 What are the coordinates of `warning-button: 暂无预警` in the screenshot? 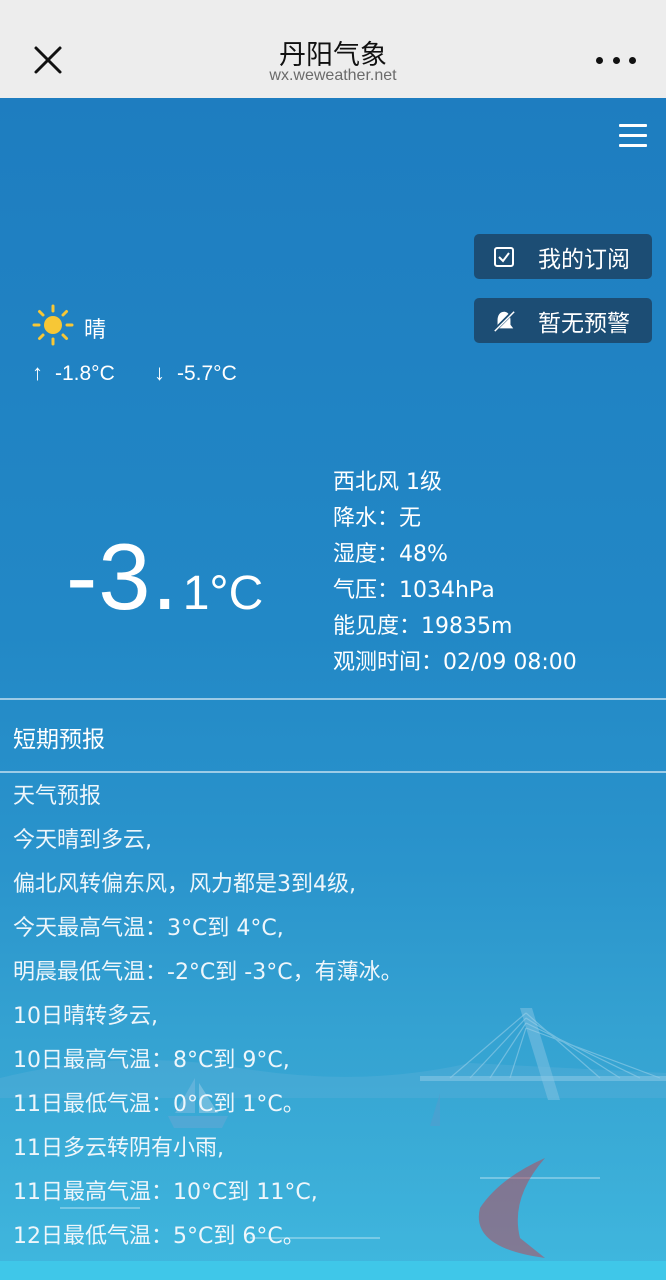 It's located at (563, 320).